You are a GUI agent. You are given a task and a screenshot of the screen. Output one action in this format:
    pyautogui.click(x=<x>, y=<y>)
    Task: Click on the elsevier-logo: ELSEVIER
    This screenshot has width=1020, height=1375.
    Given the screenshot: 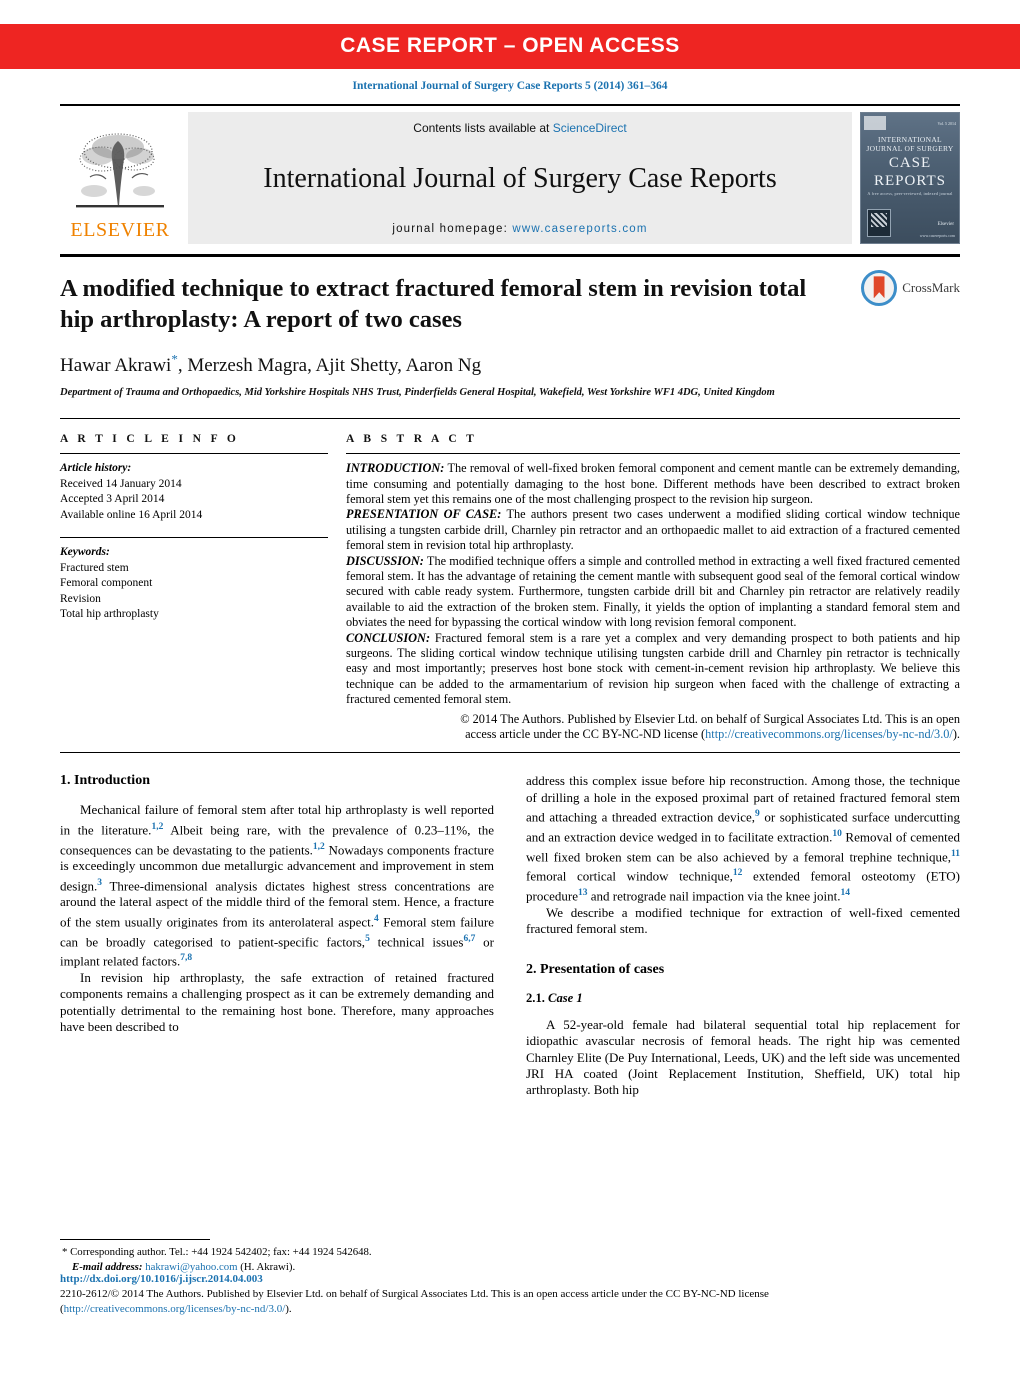 What is the action you would take?
    pyautogui.click(x=120, y=178)
    